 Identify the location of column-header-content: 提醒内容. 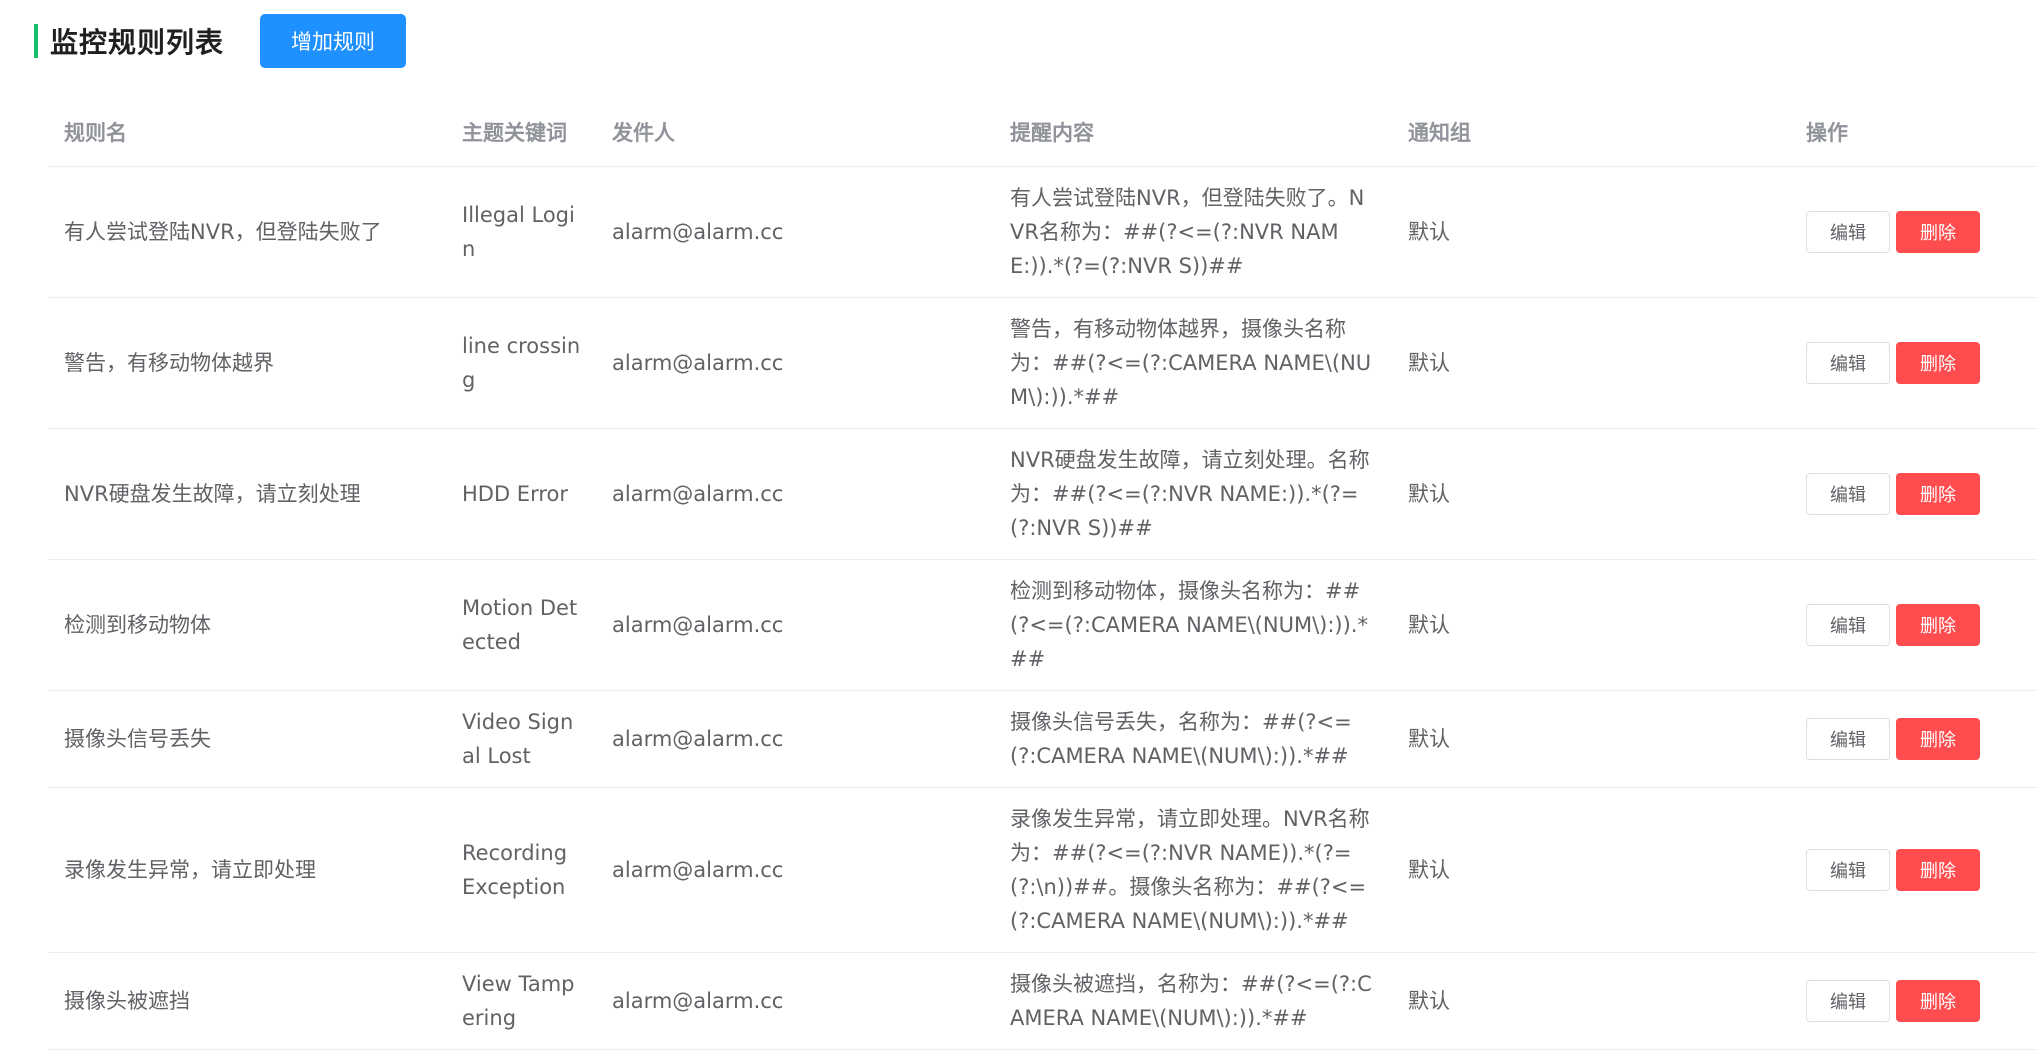
(1193, 133).